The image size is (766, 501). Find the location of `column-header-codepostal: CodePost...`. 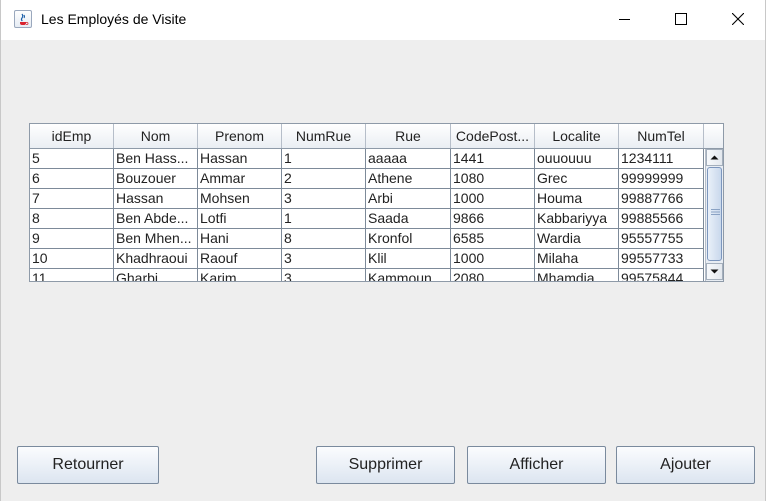

column-header-codepostal: CodePost... is located at coordinates (493, 136).